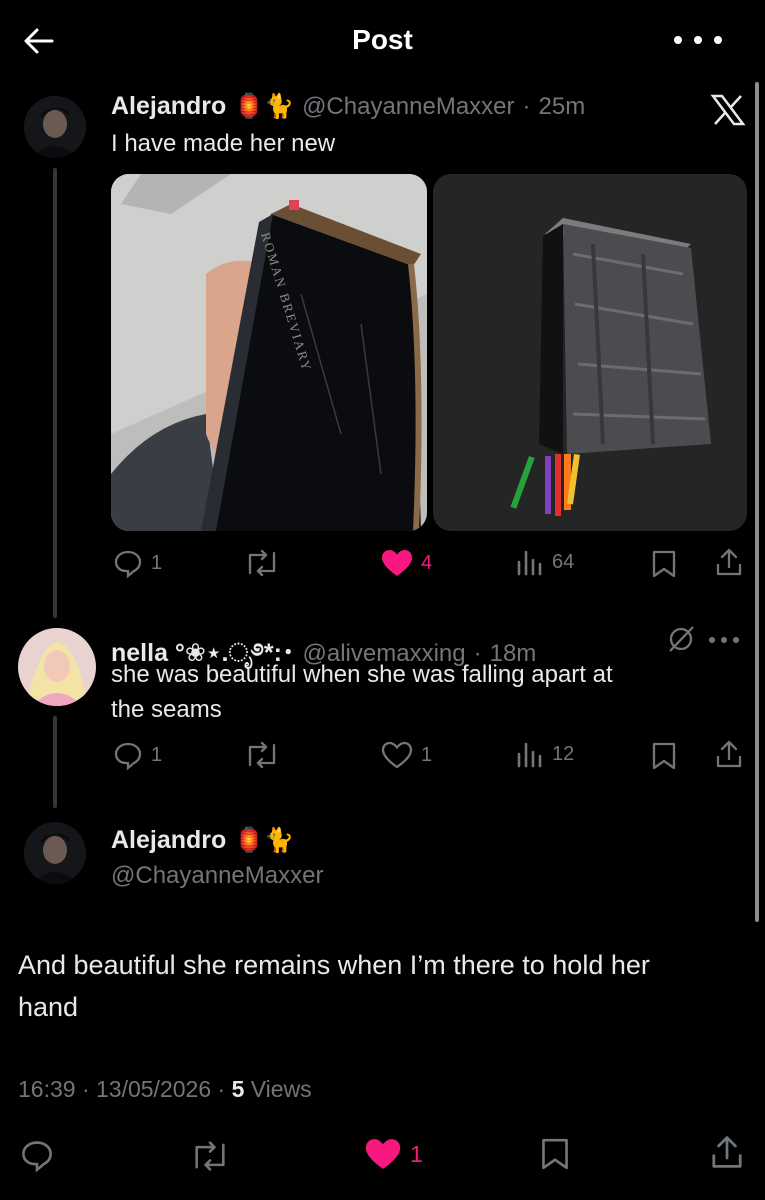  I want to click on post-text: I have made her new, so click(223, 143).